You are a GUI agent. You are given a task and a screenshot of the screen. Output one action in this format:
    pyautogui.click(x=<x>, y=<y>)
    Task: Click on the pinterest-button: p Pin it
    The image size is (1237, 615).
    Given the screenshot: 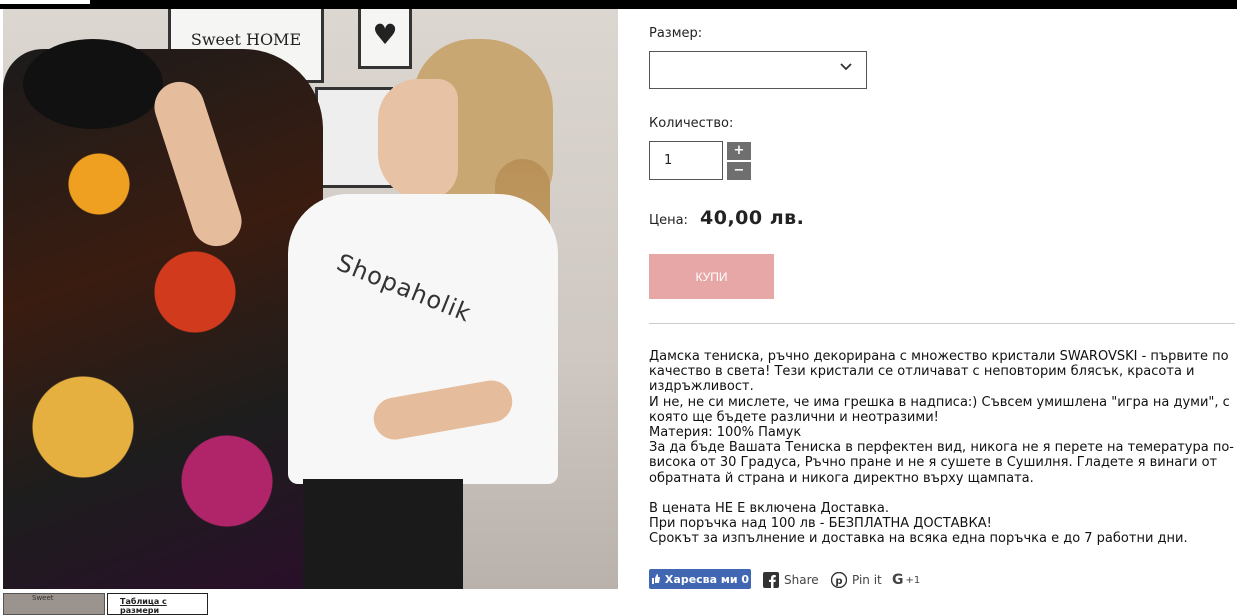 What is the action you would take?
    pyautogui.click(x=856, y=580)
    